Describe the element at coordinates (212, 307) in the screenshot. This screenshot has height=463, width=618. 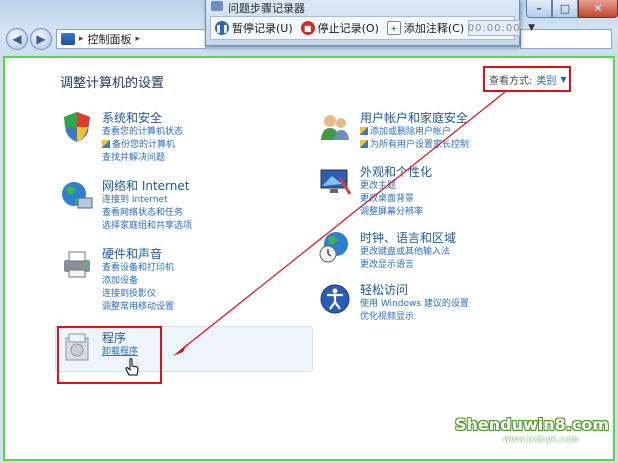
I see `category-link: 调整常用移动设置` at that location.